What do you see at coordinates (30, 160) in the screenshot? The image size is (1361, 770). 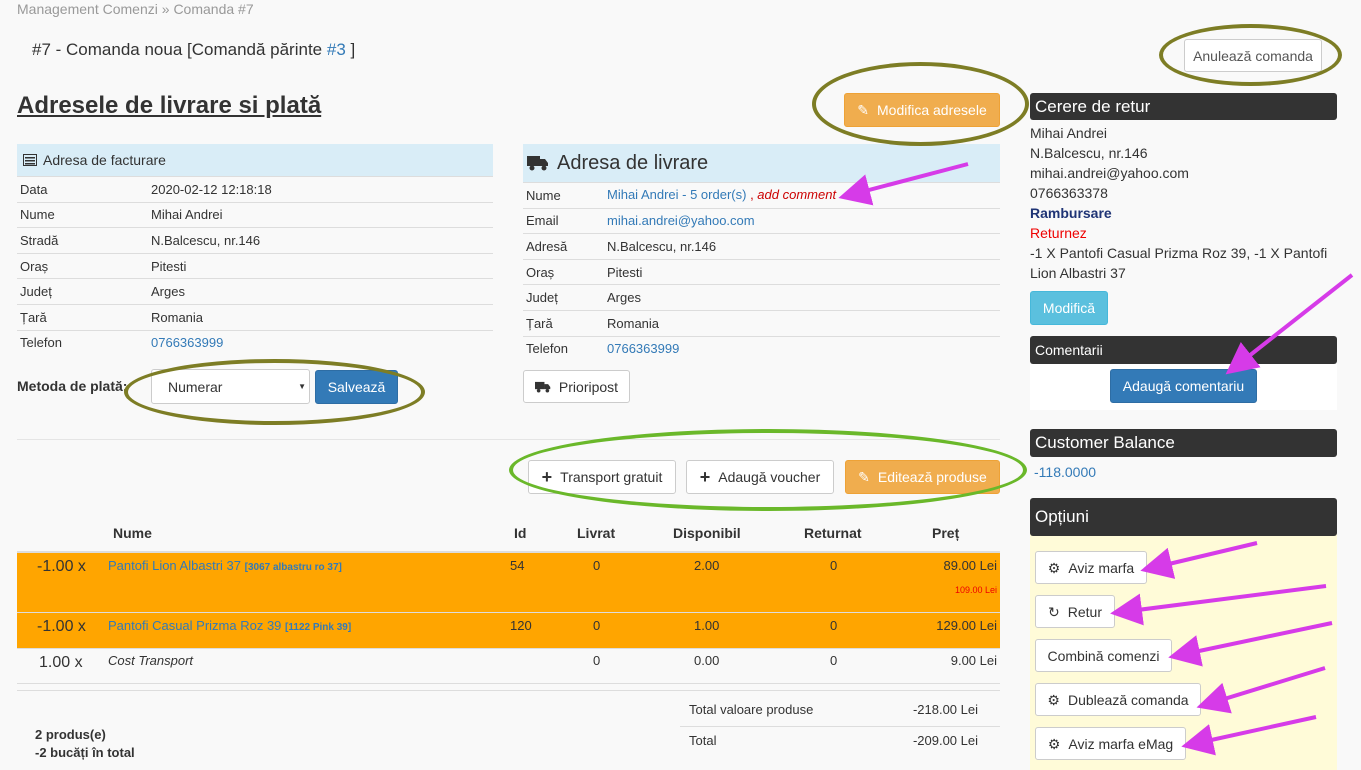 I see `list-icon` at bounding box center [30, 160].